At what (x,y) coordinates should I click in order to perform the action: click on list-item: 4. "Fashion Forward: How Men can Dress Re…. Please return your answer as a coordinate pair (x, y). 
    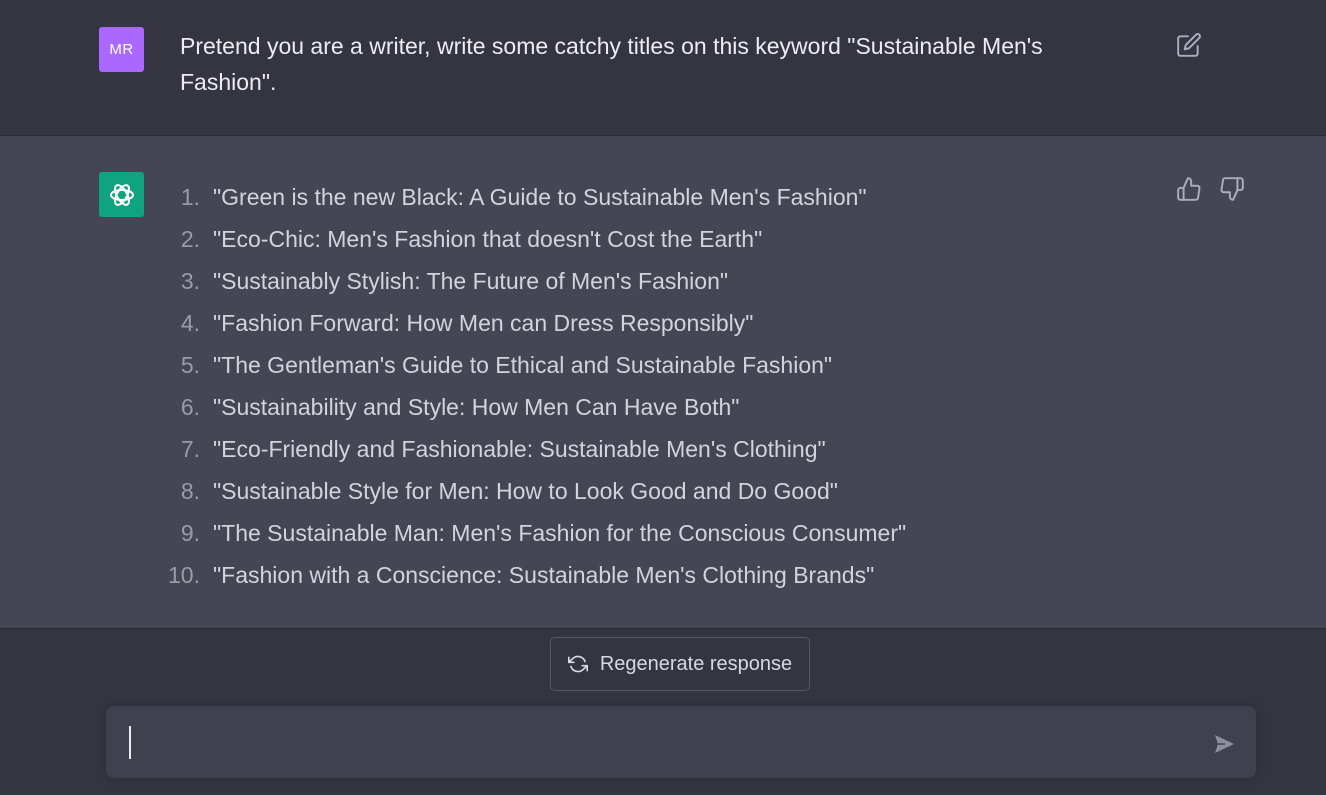
    Looking at the image, I should click on (533, 323).